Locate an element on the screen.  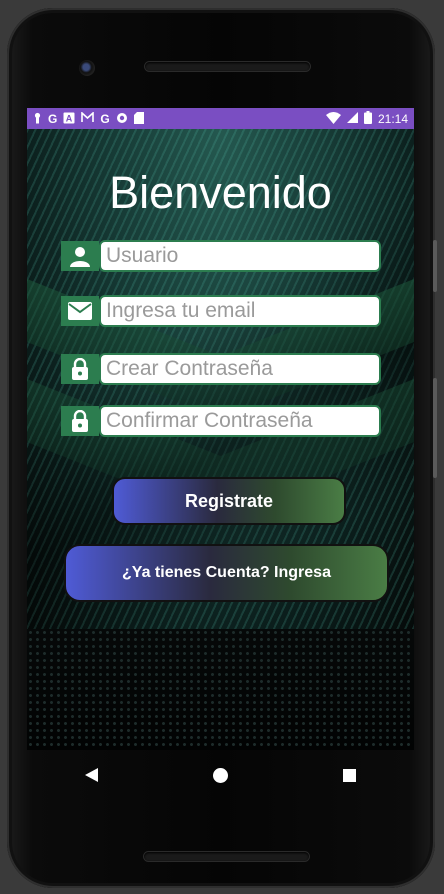
gmail-icon is located at coordinates (88, 118).